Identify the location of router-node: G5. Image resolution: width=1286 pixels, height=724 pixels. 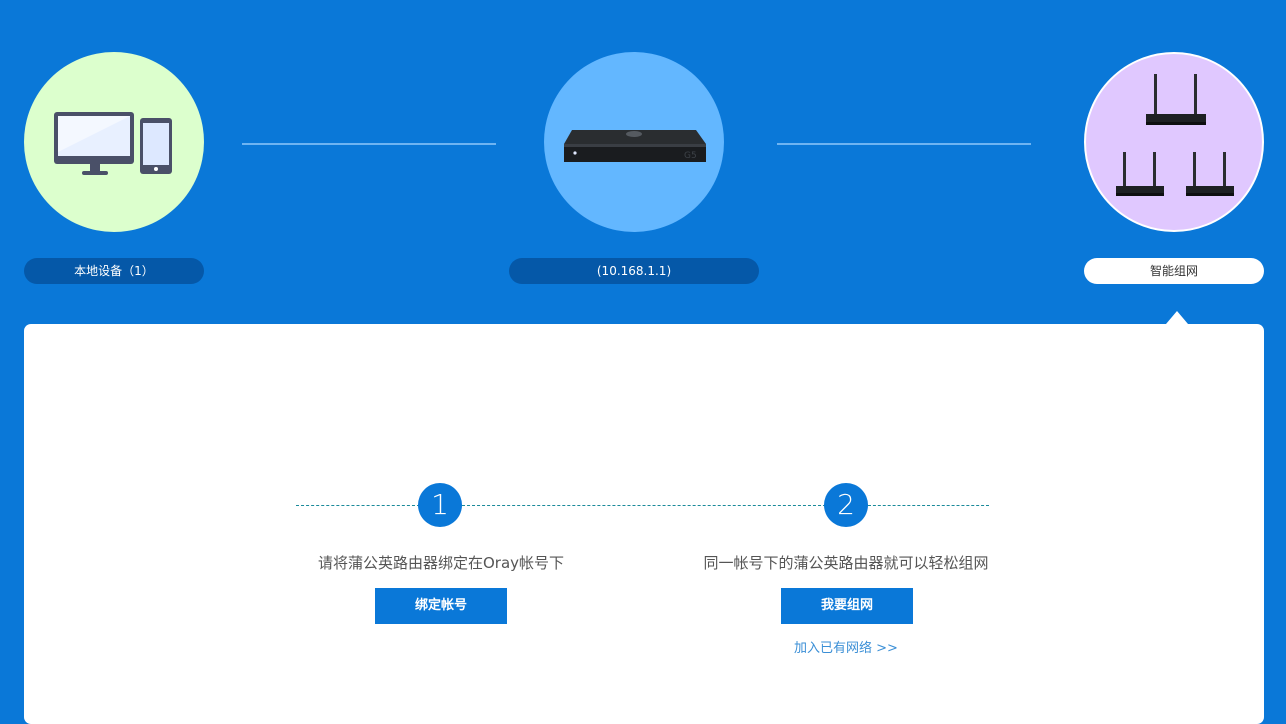
(634, 142).